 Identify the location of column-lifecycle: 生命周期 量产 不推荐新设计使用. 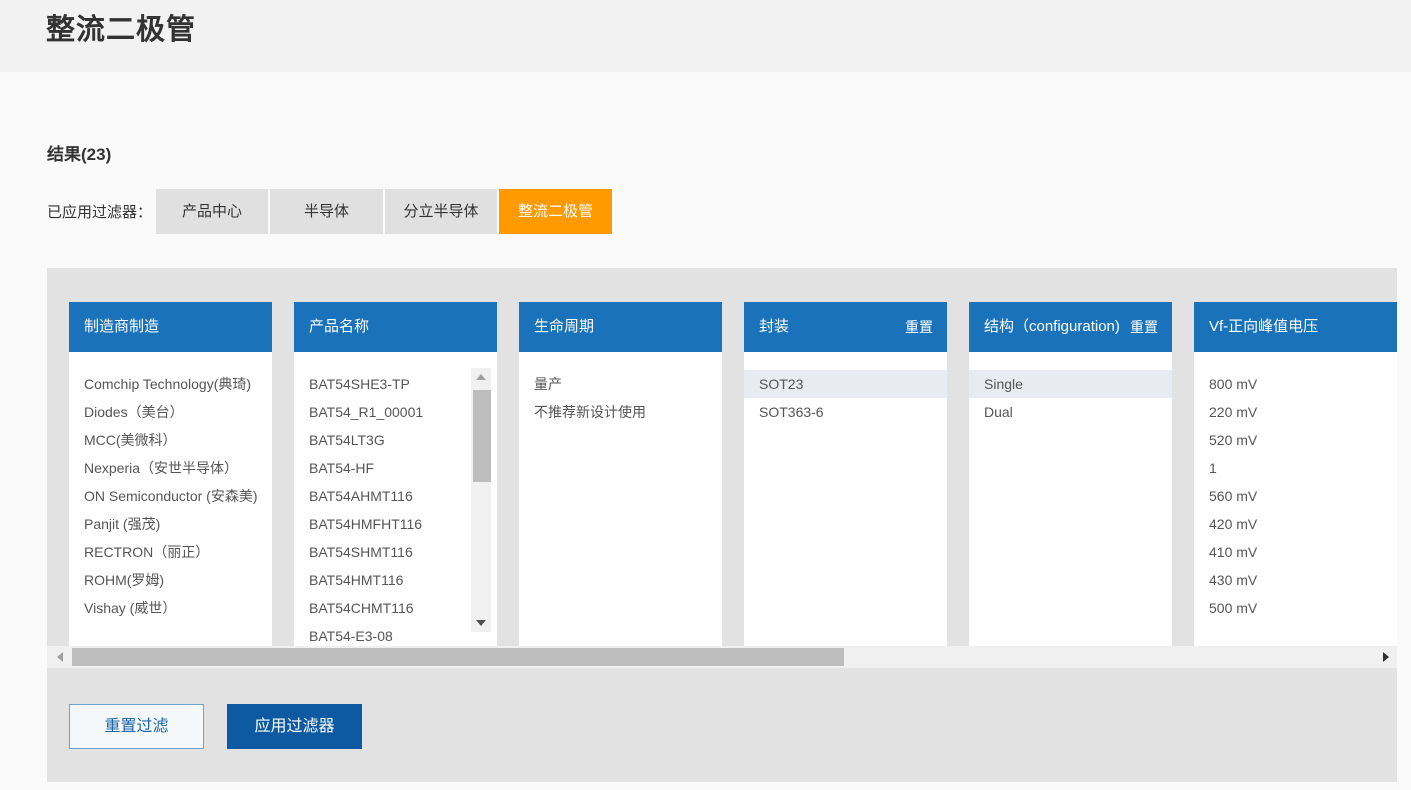
(620, 474).